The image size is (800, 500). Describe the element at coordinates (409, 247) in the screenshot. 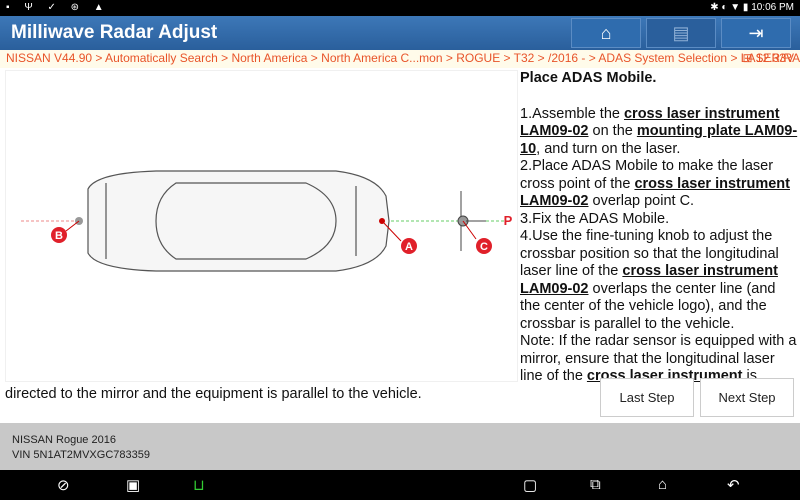

I see `label-a: A` at that location.